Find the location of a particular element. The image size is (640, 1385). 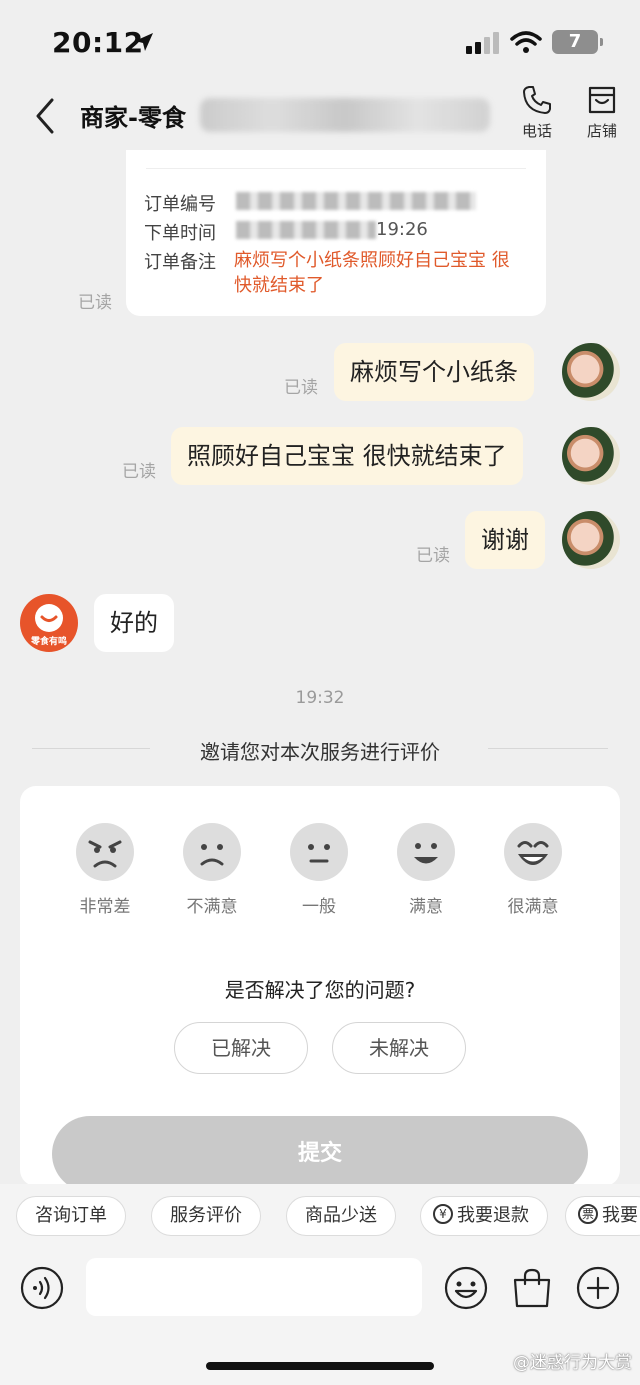

shop-label: 店铺 is located at coordinates (601, 131).